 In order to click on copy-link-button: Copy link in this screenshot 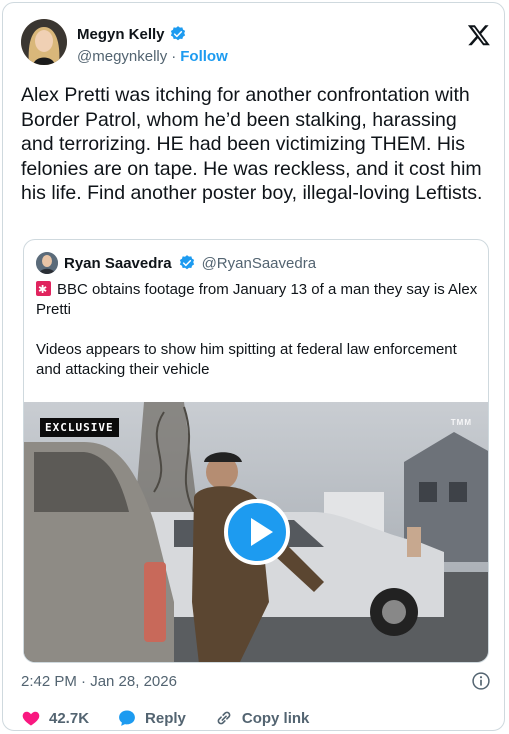, I will do `click(262, 718)`.